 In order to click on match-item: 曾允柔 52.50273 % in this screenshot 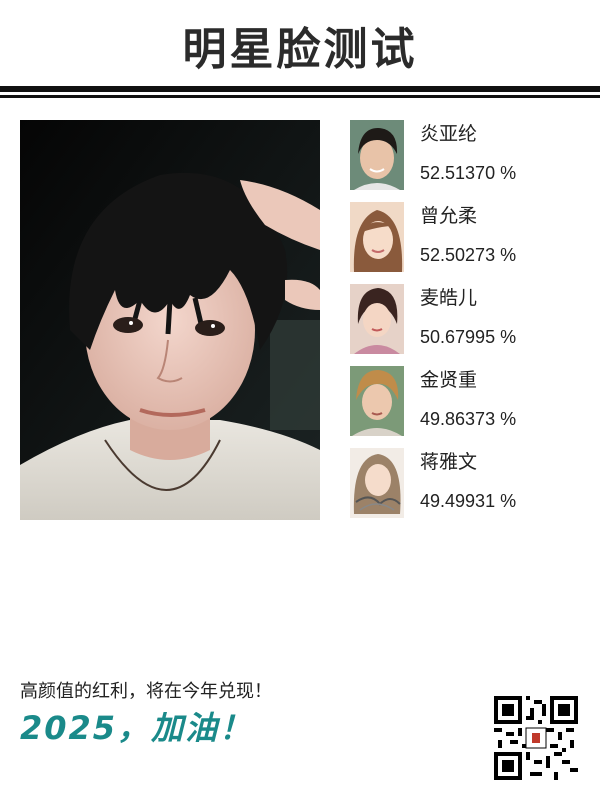, I will do `click(470, 238)`.